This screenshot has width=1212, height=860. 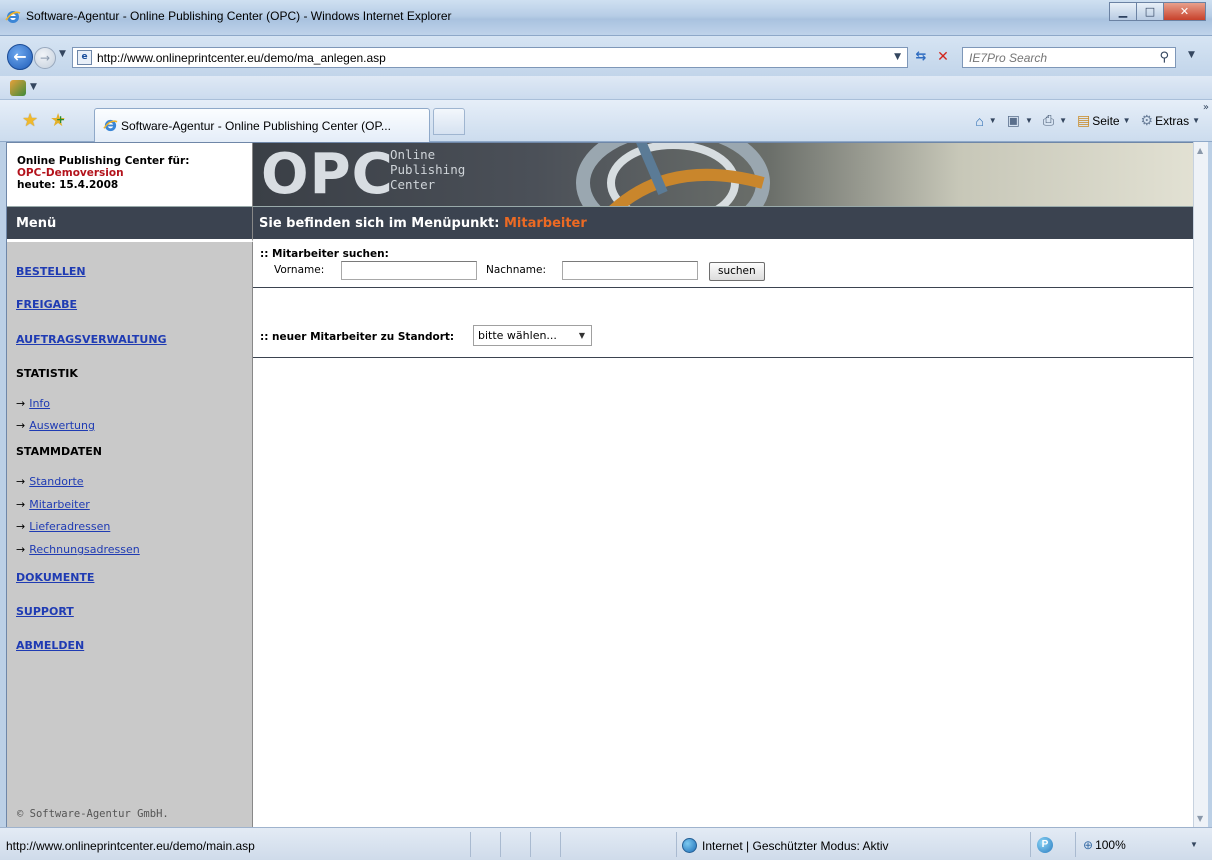 What do you see at coordinates (62, 54) in the screenshot?
I see `recent-pages-dropdown: ▼` at bounding box center [62, 54].